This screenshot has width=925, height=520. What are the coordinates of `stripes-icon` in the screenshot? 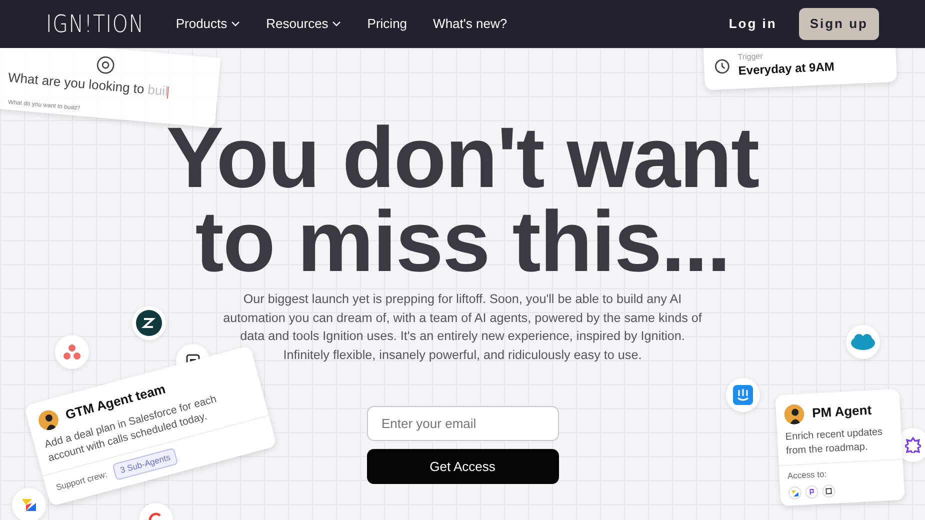 It's located at (29, 505).